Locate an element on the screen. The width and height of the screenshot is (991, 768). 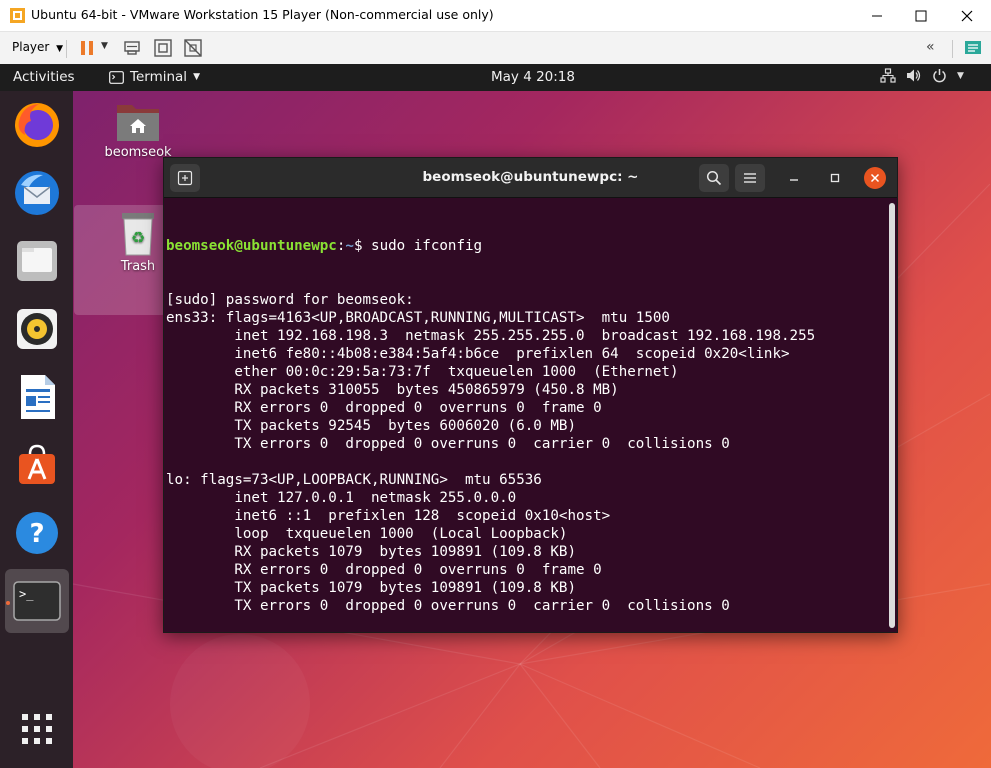
pause-dropdown-icon: ▼ is located at coordinates (111, 51).